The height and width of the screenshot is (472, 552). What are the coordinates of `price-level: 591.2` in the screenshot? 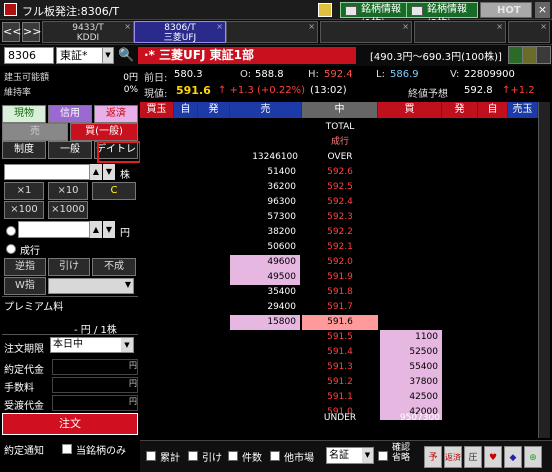 It's located at (340, 382).